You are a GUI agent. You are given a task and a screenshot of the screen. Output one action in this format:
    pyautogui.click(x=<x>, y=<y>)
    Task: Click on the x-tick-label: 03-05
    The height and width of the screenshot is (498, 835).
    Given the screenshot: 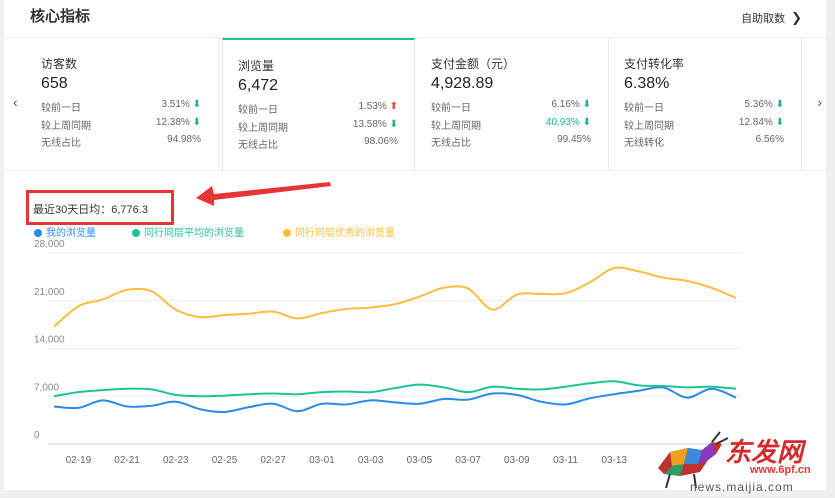 What is the action you would take?
    pyautogui.click(x=420, y=460)
    